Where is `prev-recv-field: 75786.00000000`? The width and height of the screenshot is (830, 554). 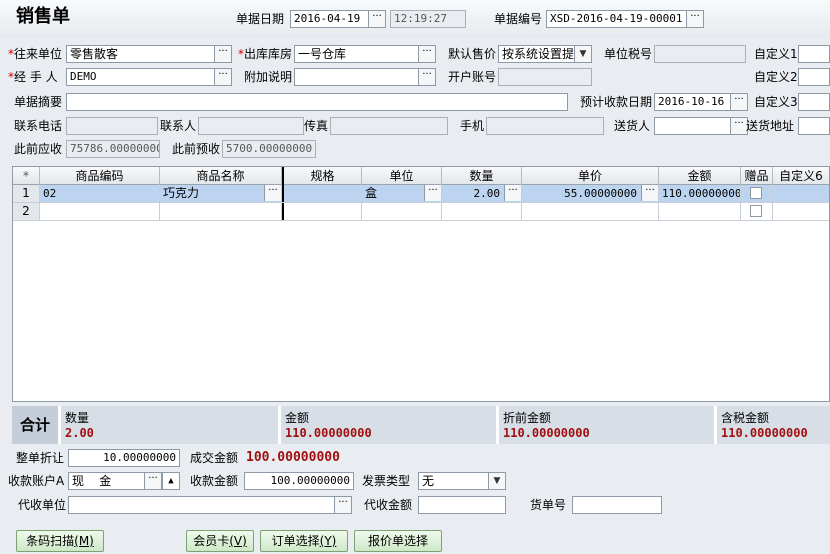 prev-recv-field: 75786.00000000 is located at coordinates (113, 149).